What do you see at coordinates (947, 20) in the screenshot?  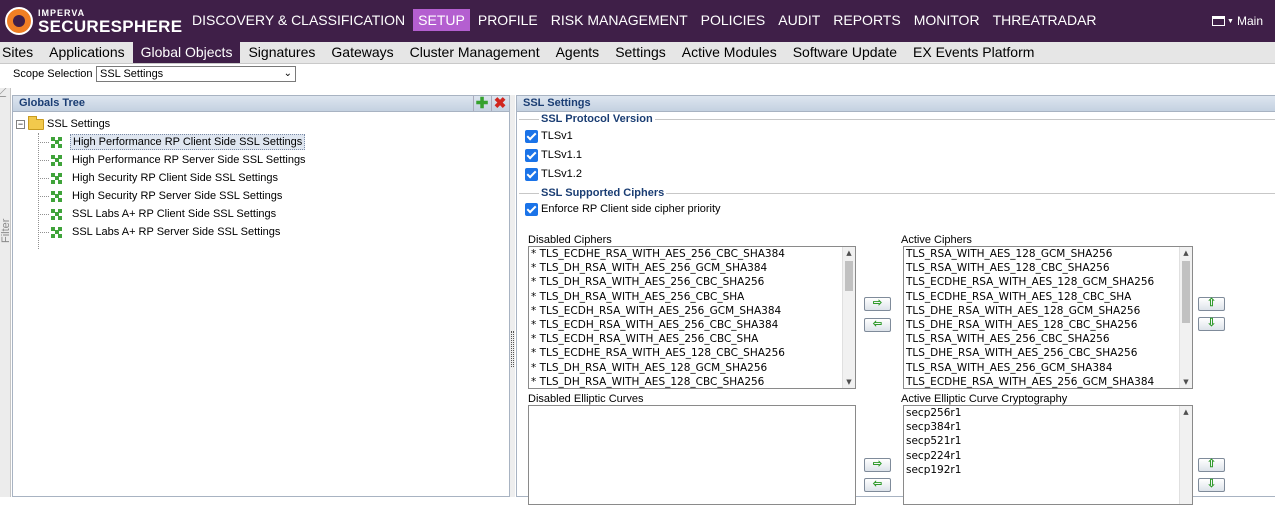 I see `main-nav-monitor: MONITOR` at bounding box center [947, 20].